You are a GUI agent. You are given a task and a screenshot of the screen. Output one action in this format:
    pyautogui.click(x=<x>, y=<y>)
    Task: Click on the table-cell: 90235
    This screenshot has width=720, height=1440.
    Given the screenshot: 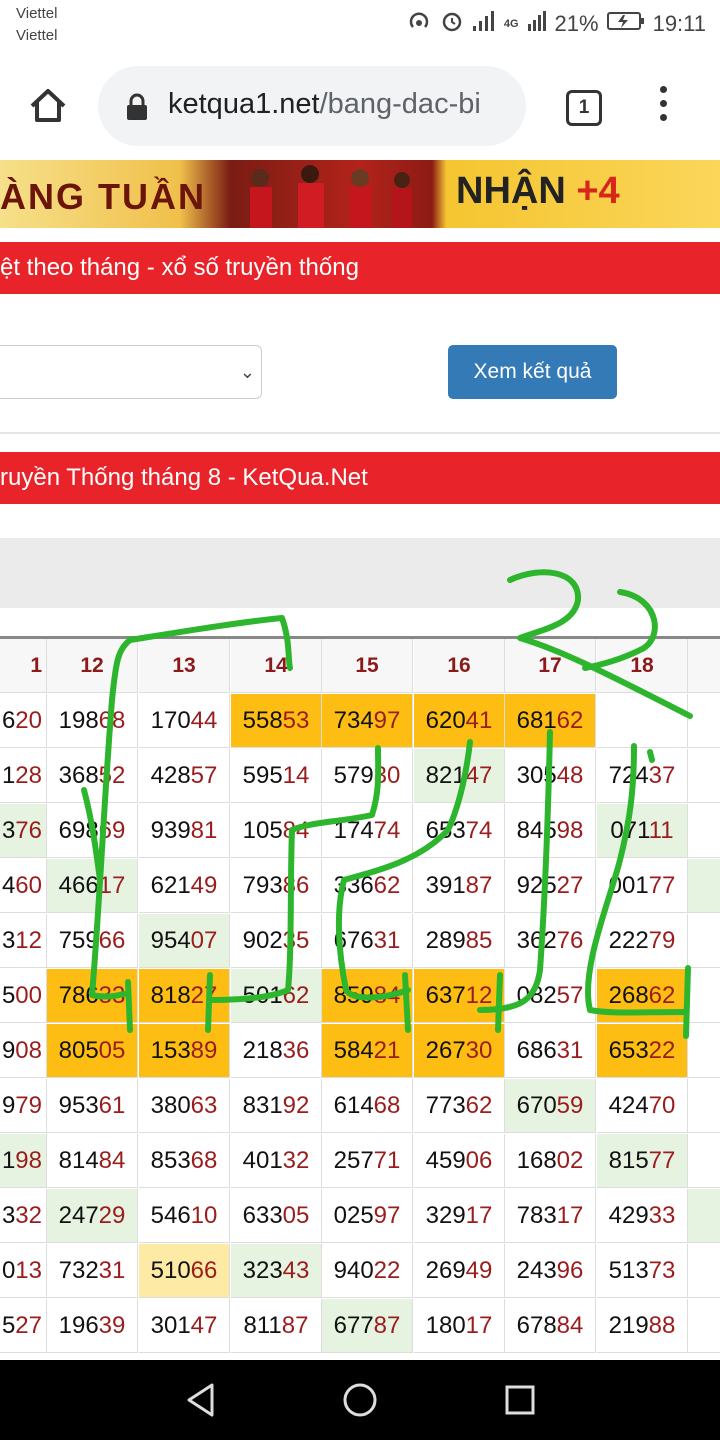 What is the action you would take?
    pyautogui.click(x=276, y=941)
    